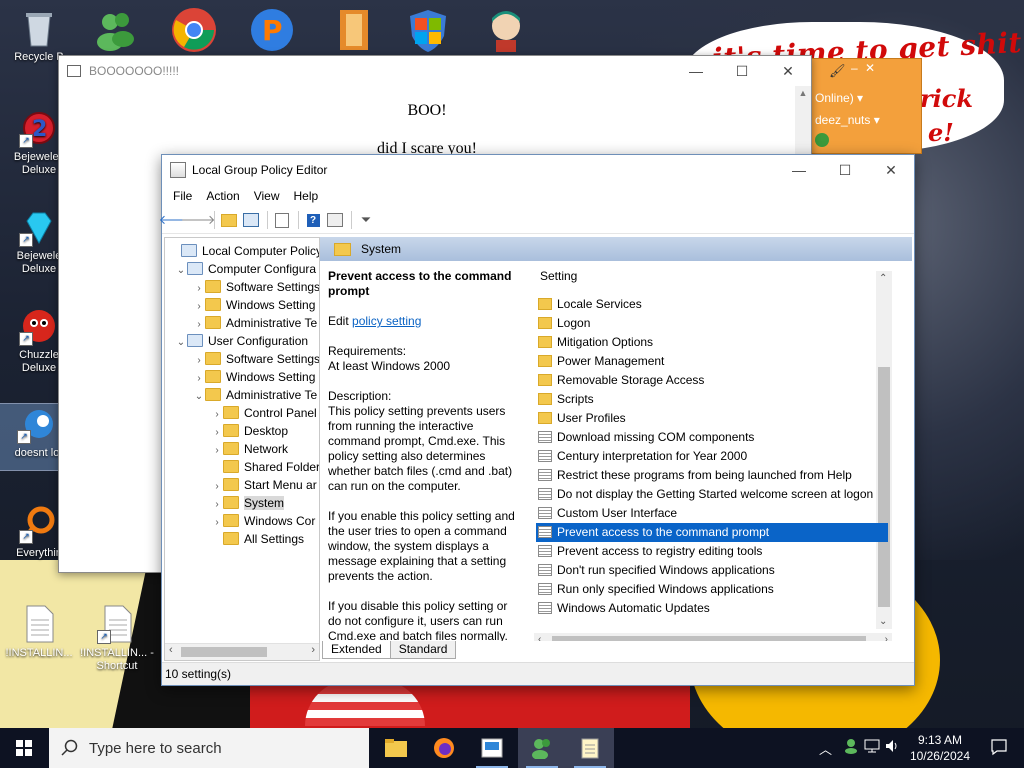  I want to click on policy-setting-item: Prevent access to the command prompt, so click(712, 532).